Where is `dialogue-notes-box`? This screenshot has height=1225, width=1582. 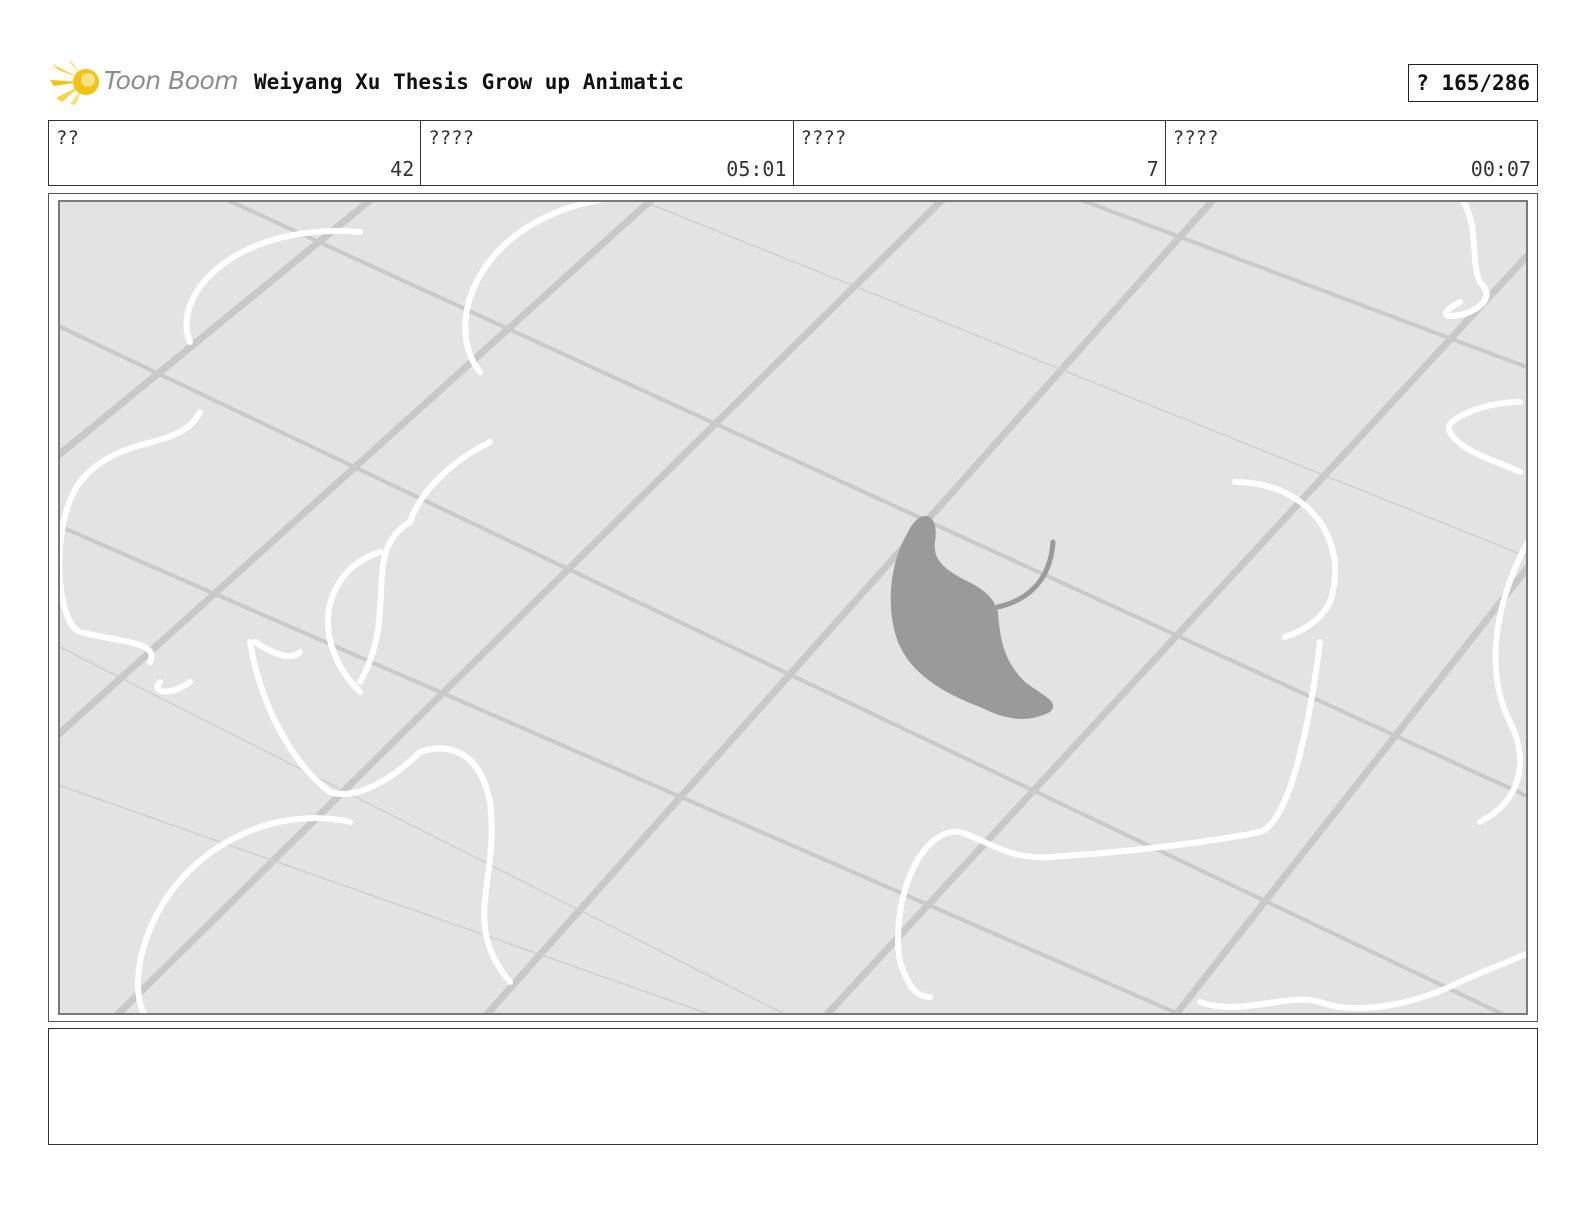
dialogue-notes-box is located at coordinates (793, 1086).